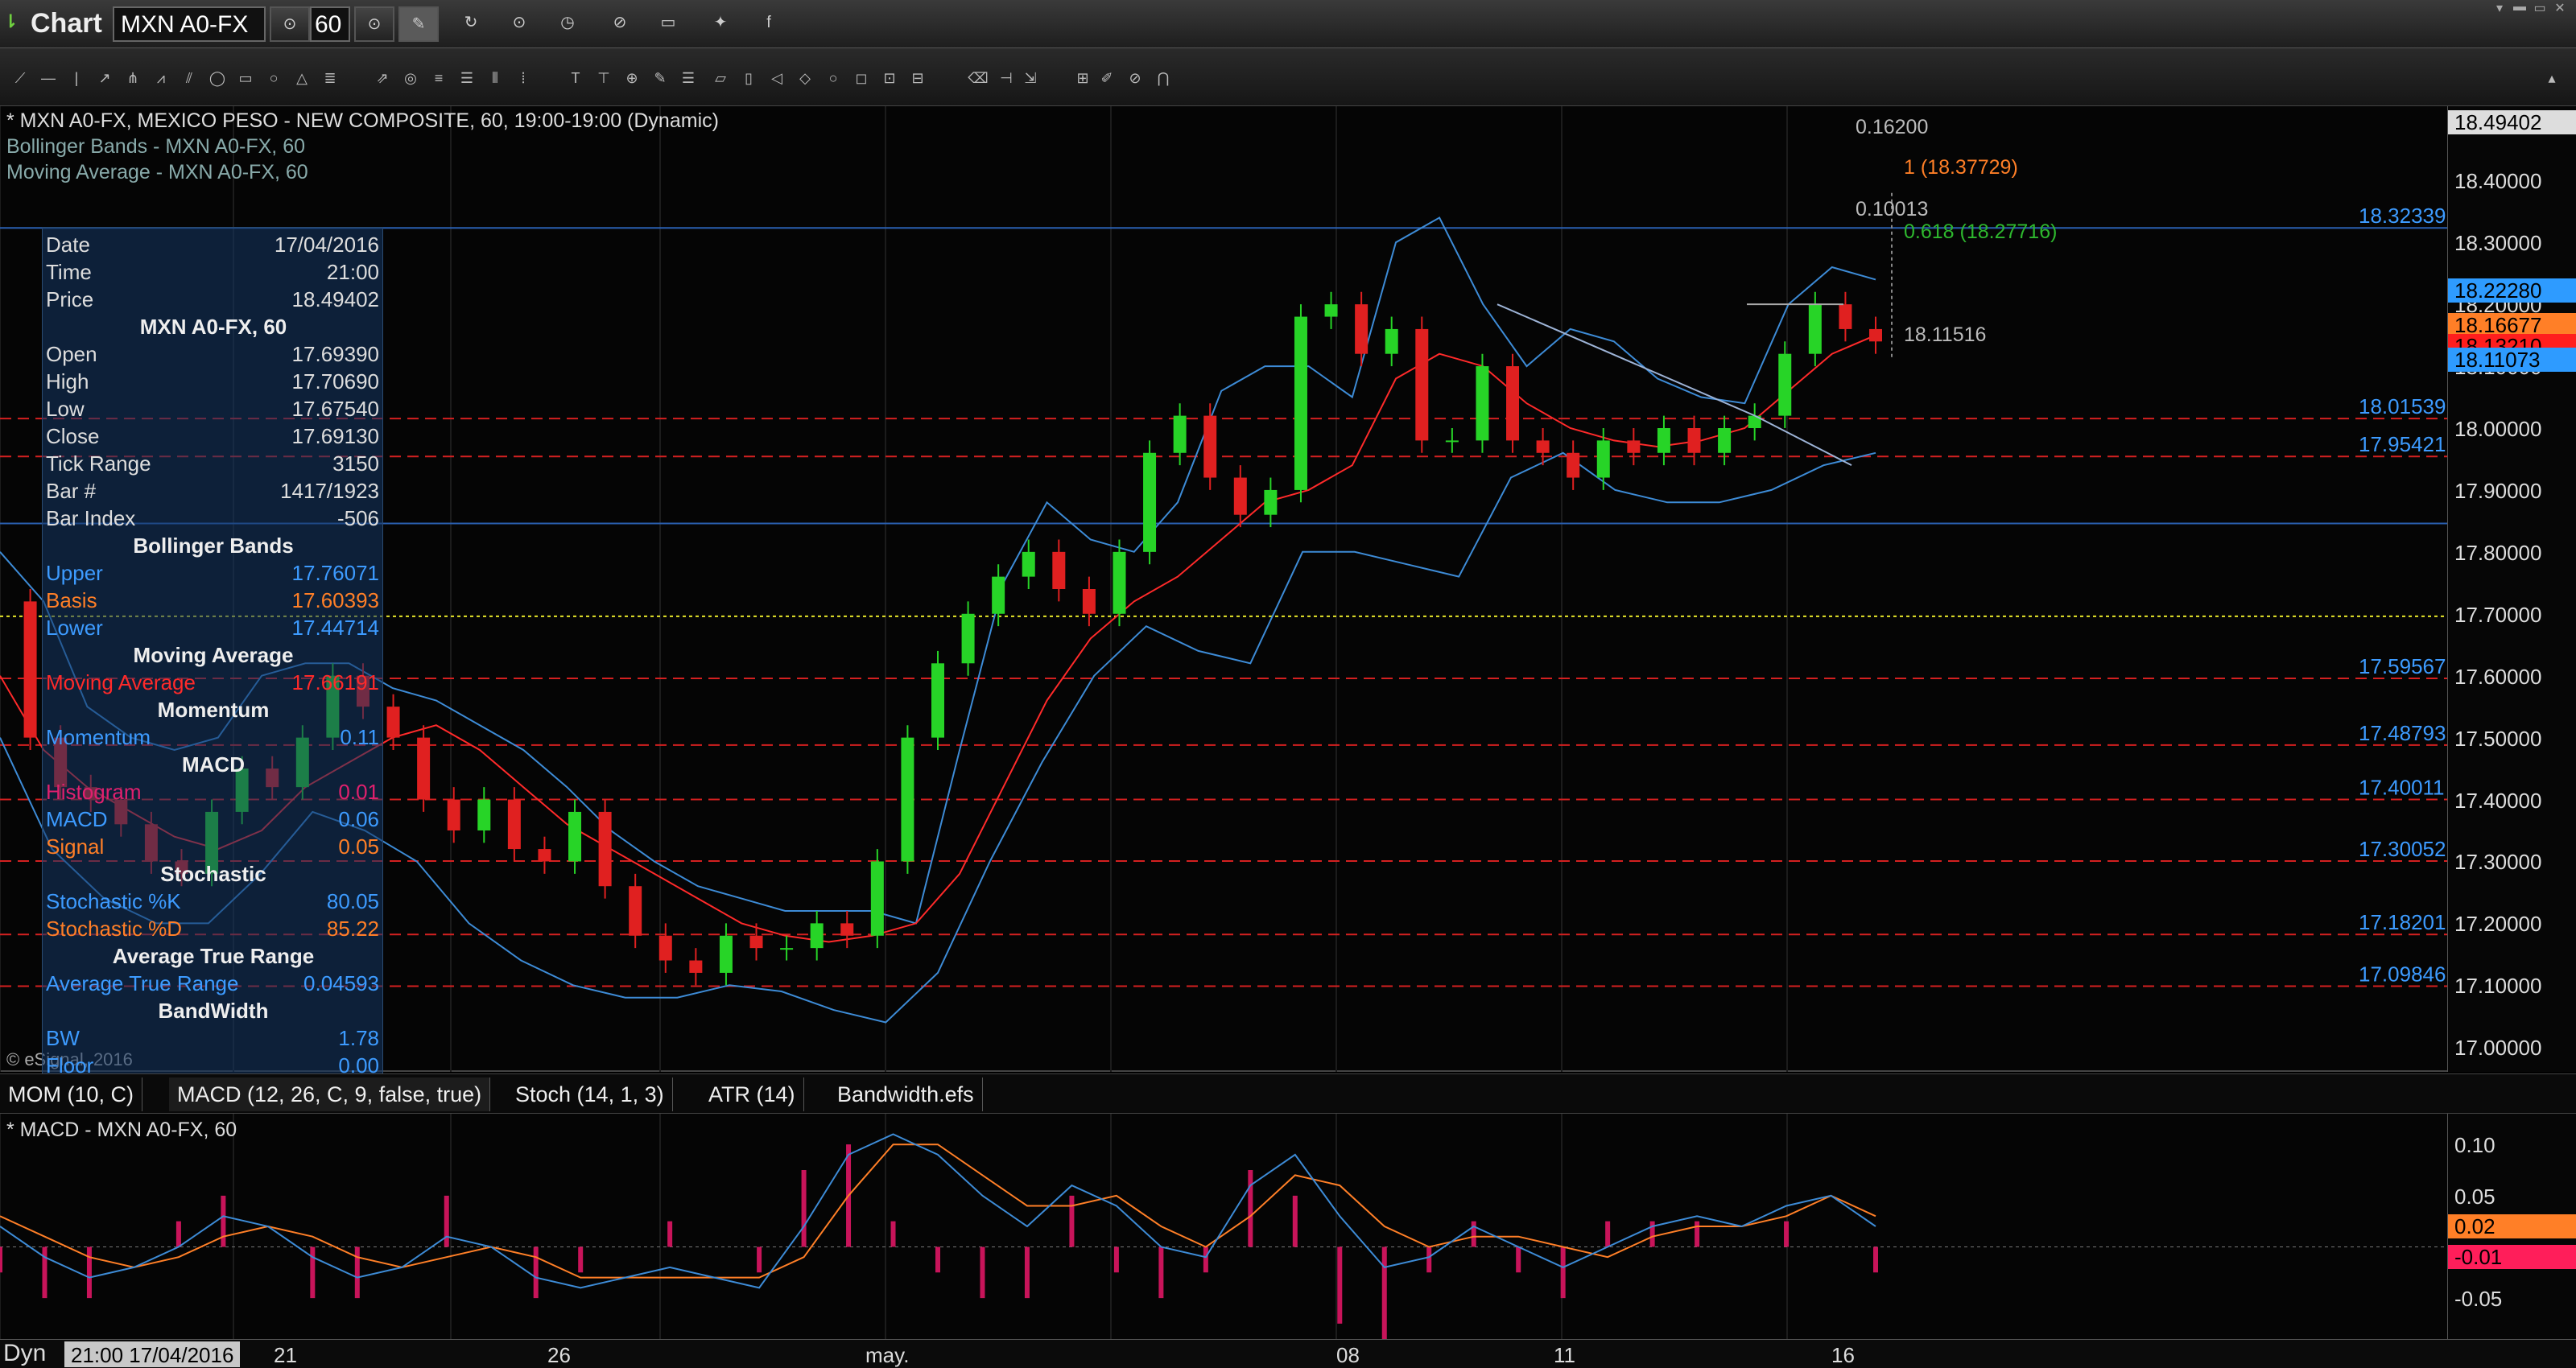  What do you see at coordinates (76, 78) in the screenshot?
I see `vertical-line-tool-icon: |` at bounding box center [76, 78].